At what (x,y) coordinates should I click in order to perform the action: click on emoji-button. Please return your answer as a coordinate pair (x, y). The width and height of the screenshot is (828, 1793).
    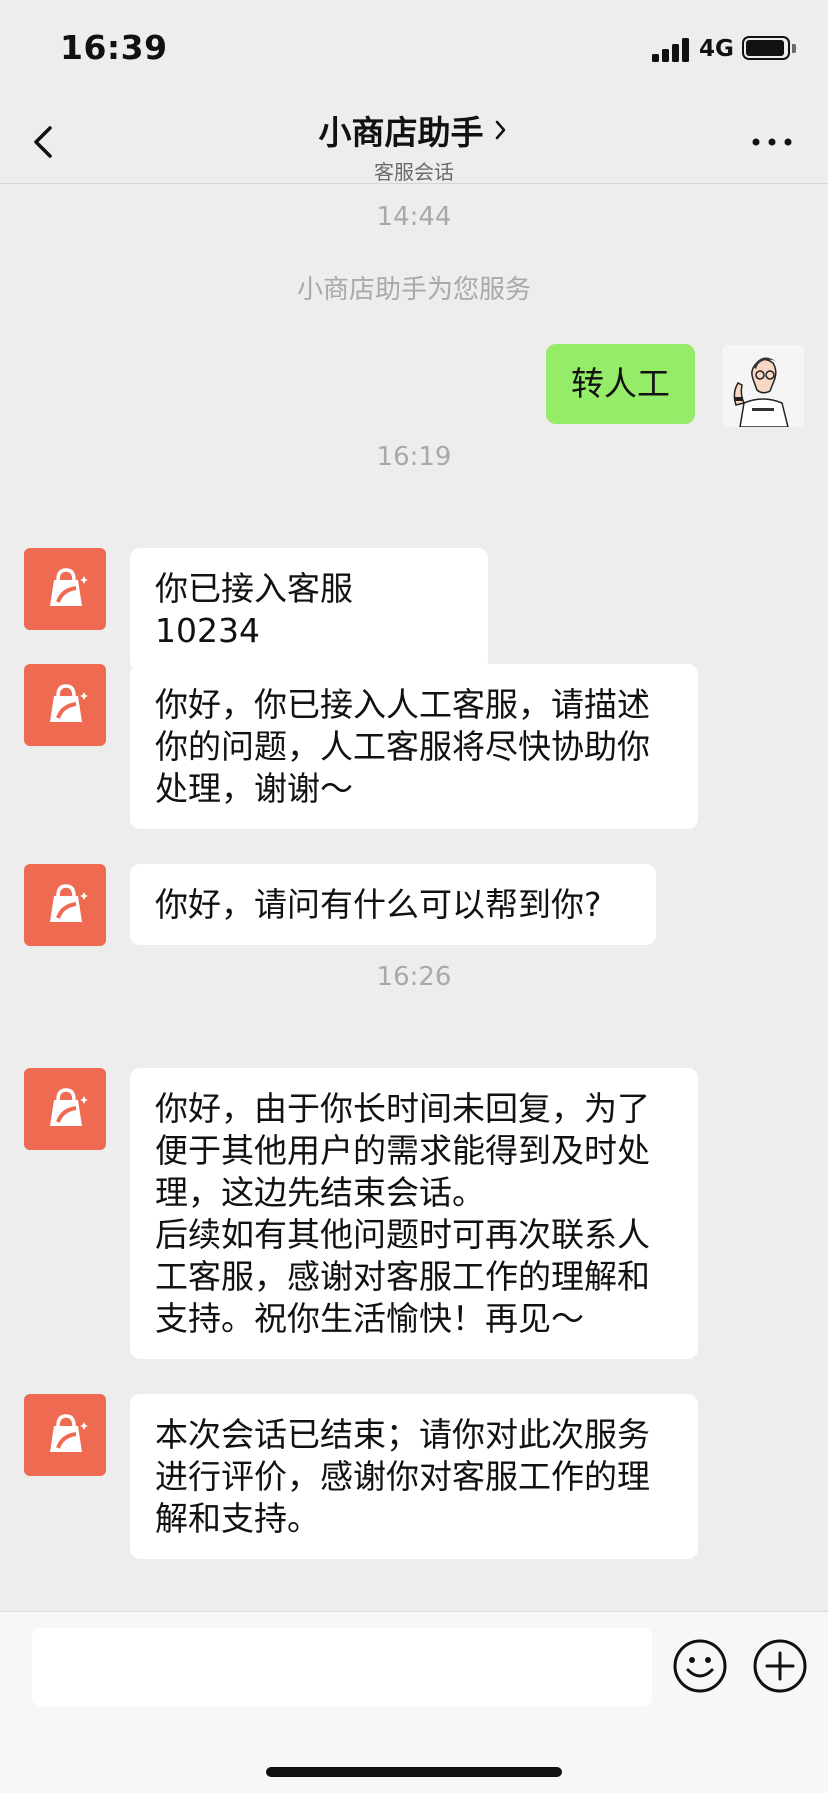
    Looking at the image, I should click on (700, 1666).